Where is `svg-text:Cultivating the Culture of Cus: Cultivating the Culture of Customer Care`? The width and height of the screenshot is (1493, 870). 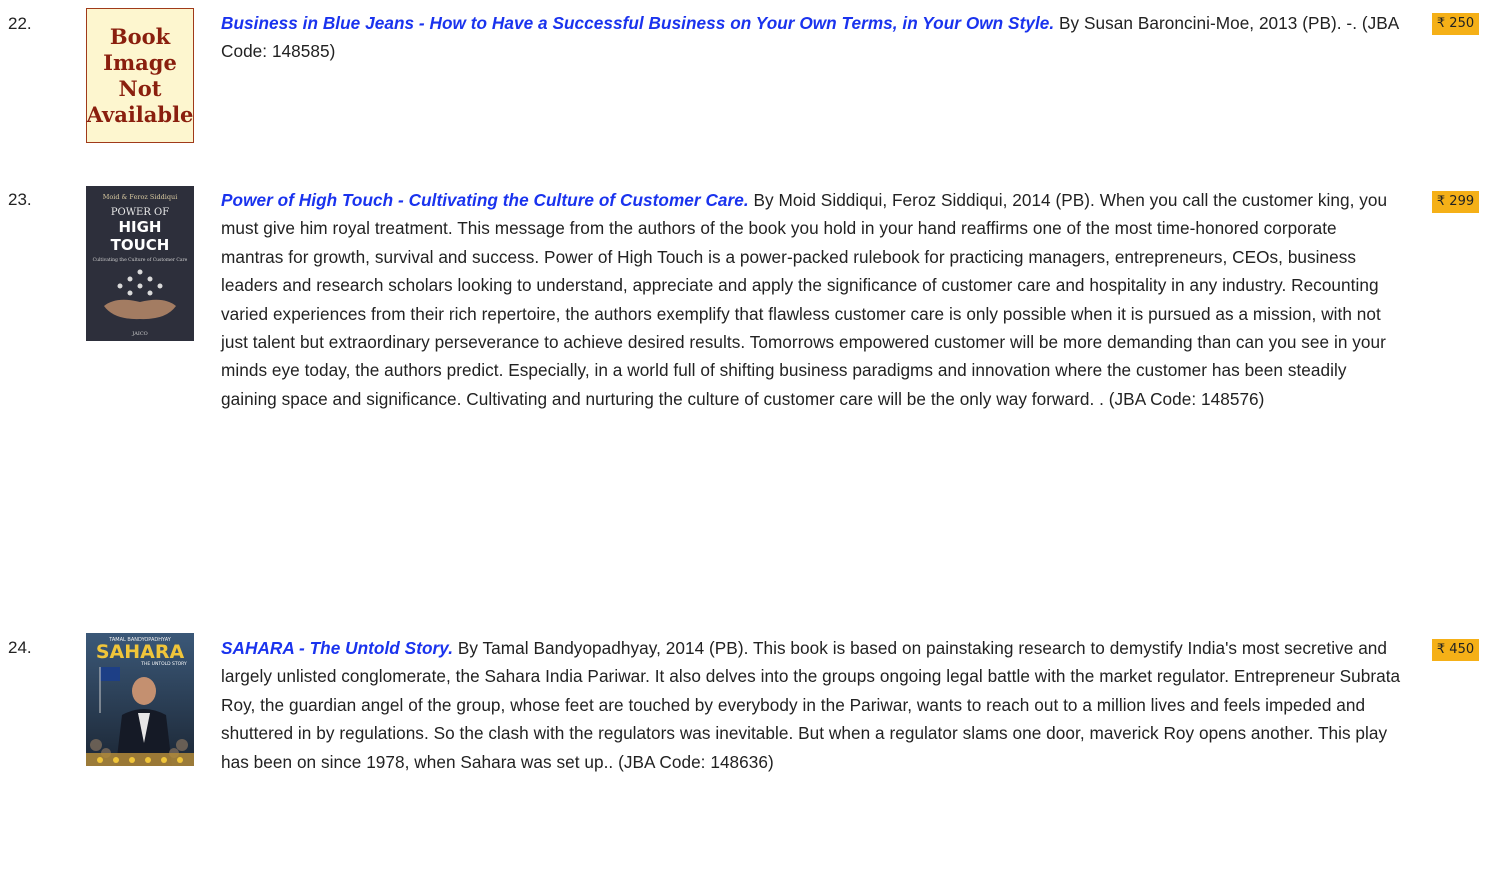
svg-text:Cultivating the Culture of Cus: Cultivating the Culture of Customer Care is located at coordinates (140, 260).